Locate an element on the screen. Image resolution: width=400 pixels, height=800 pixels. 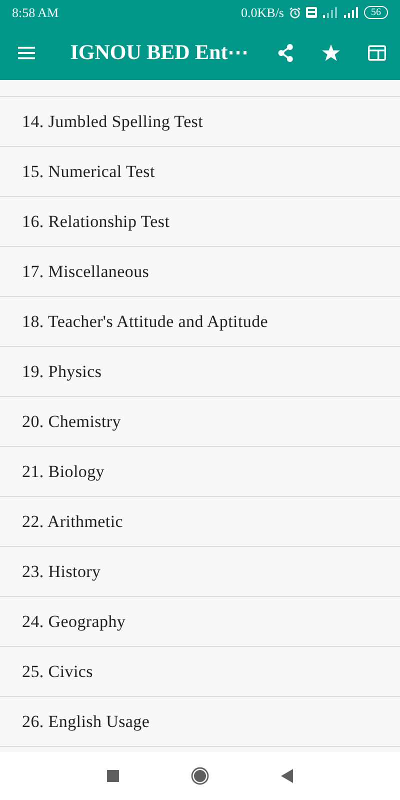
list-item: 18. Teacher's Attitude and Aptitude is located at coordinates (200, 322).